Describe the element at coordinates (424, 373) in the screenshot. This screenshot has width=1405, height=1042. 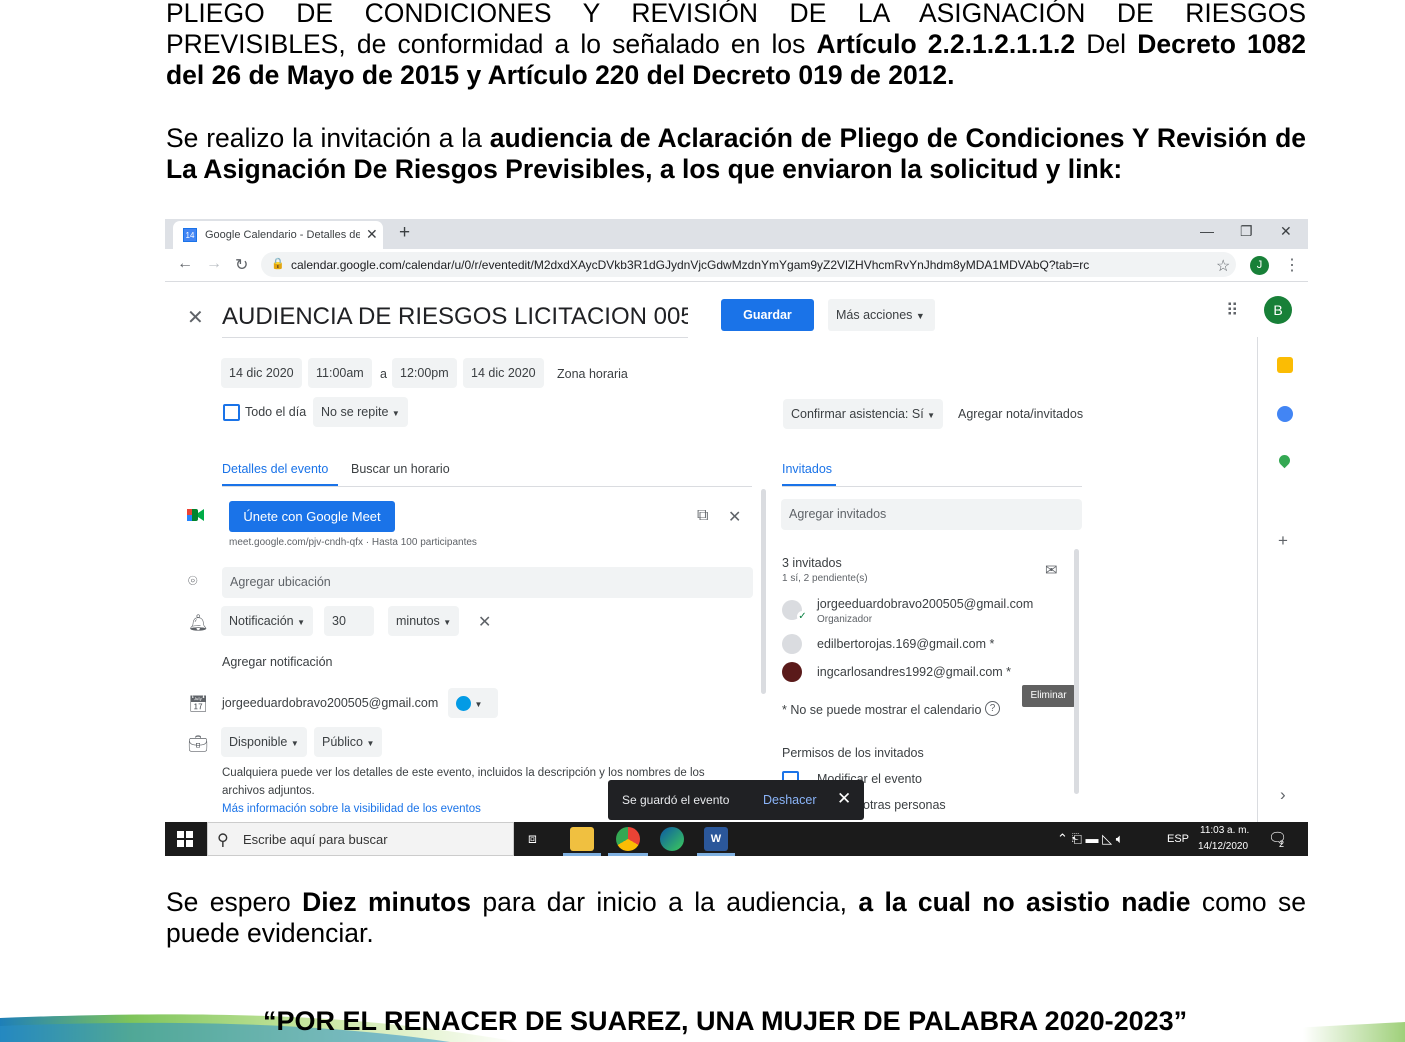
I see `end-time-chip: 12:00pm` at that location.